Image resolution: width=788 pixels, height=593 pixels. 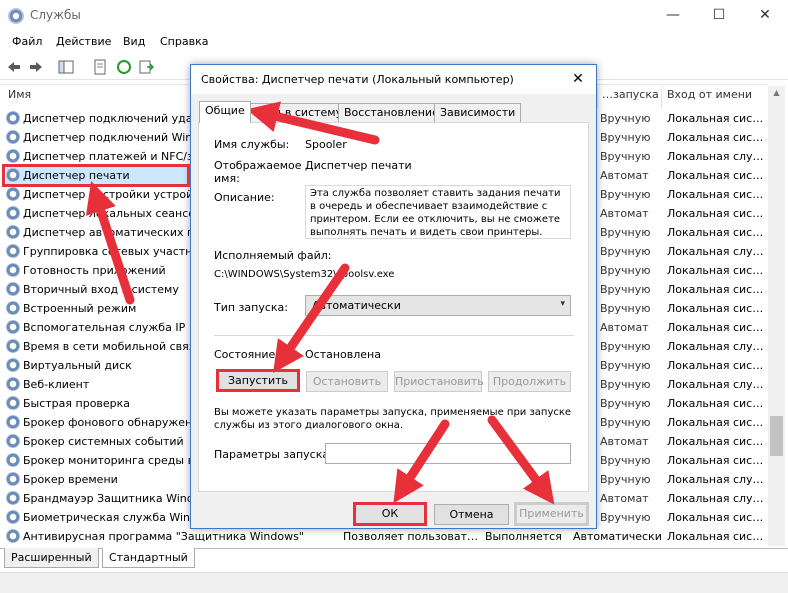 I want to click on scrollbar-thumb, so click(x=776, y=436).